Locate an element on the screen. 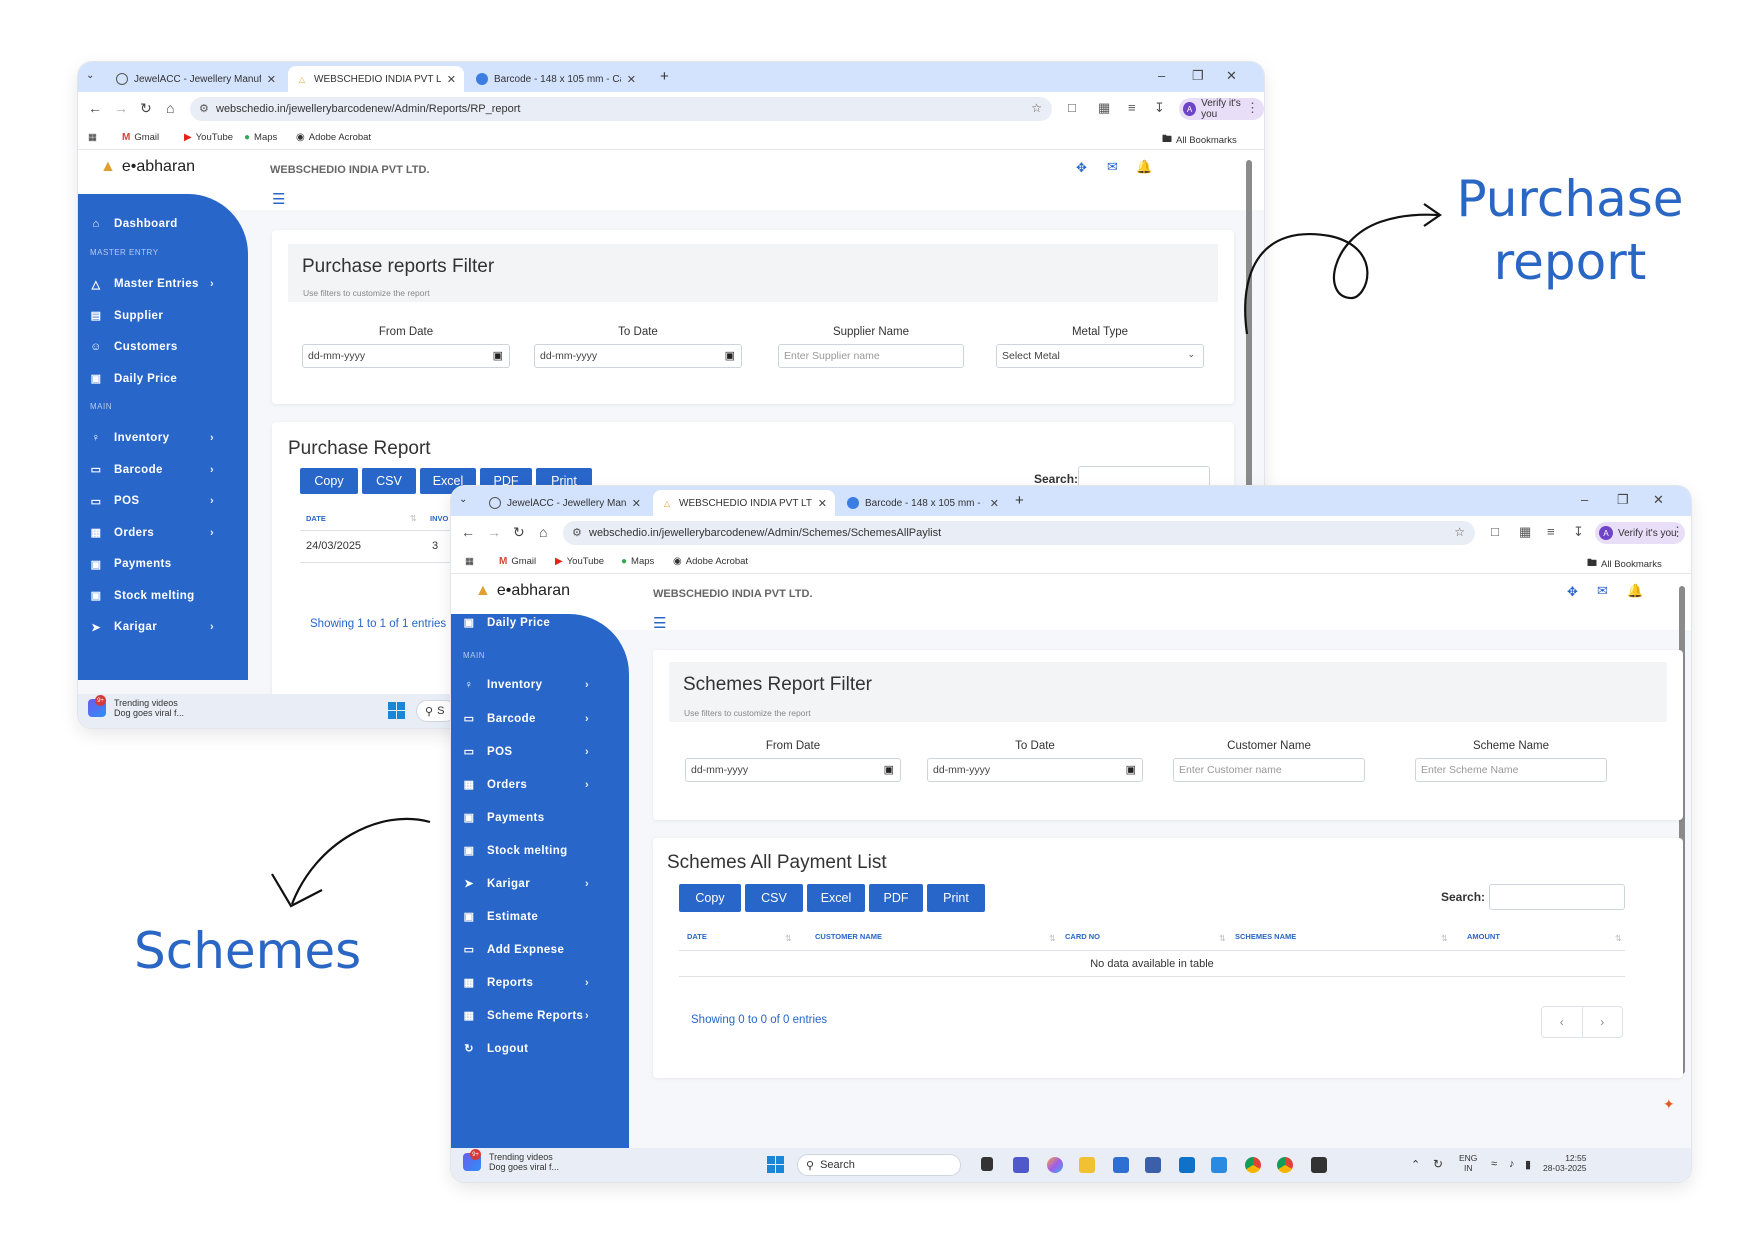  arrow-head-schemes is located at coordinates (297, 890).